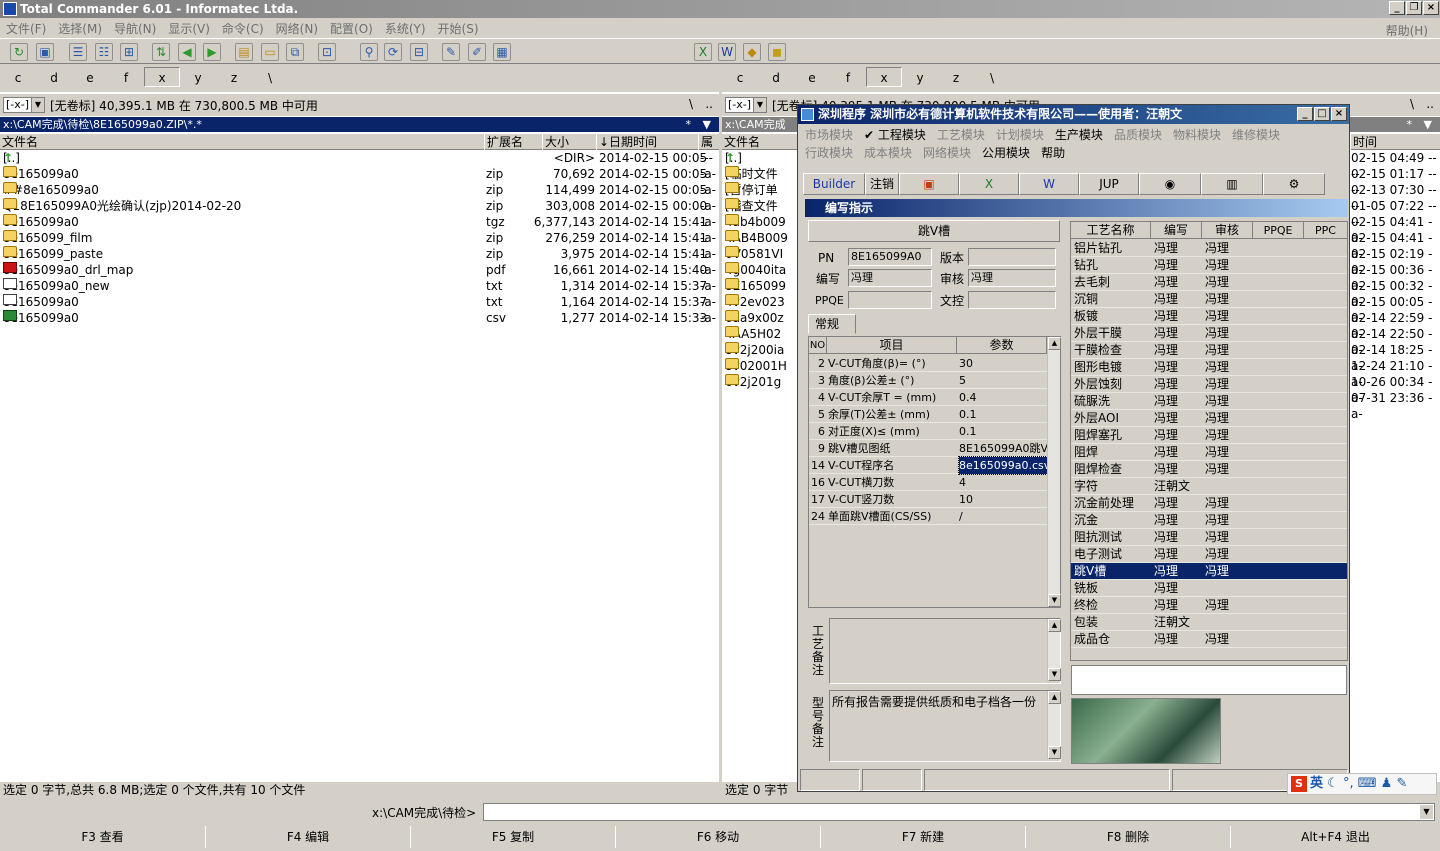  Describe the element at coordinates (1054, 674) in the screenshot. I see `scroll-down-icon: ▼` at that location.